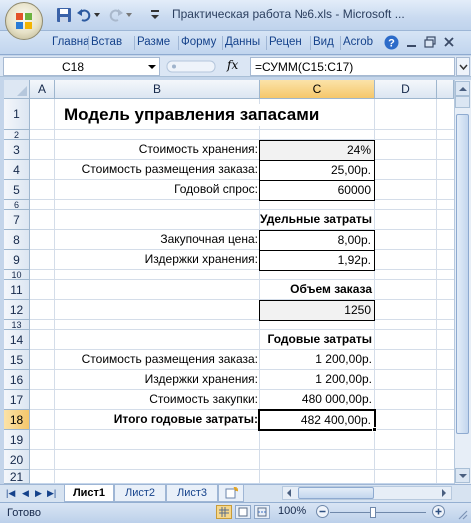 The image size is (471, 523). What do you see at coordinates (17, 275) in the screenshot?
I see `row-header-10: 10` at bounding box center [17, 275].